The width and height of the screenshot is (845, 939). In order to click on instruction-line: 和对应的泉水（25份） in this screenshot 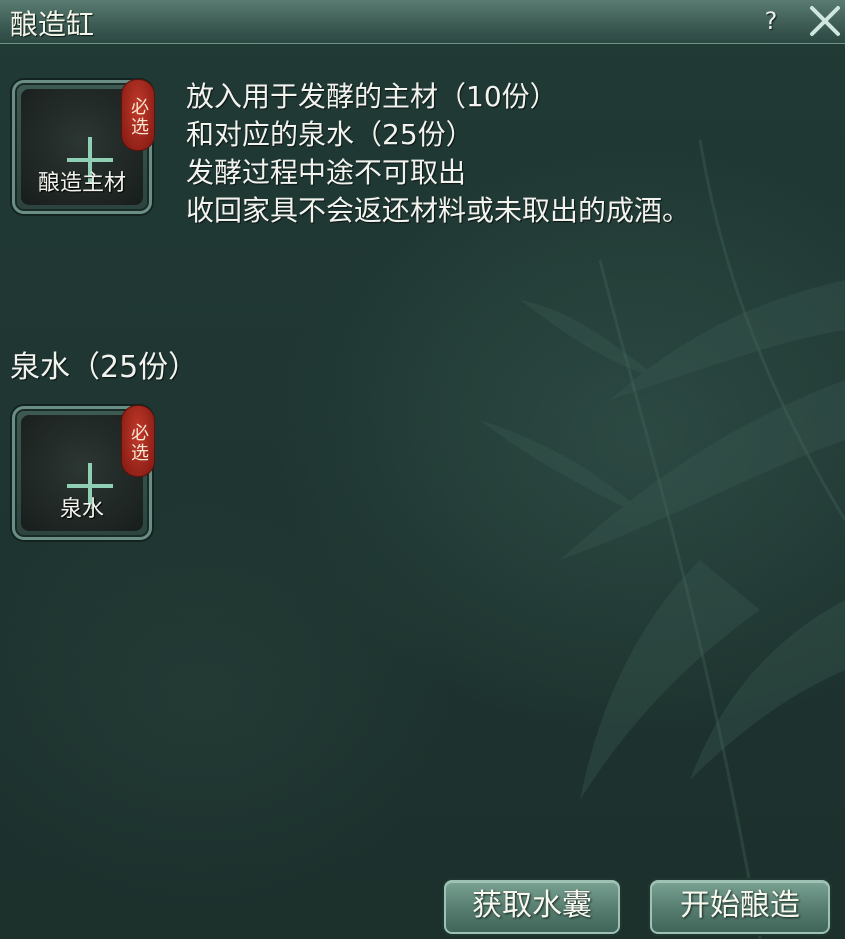, I will do `click(330, 134)`.